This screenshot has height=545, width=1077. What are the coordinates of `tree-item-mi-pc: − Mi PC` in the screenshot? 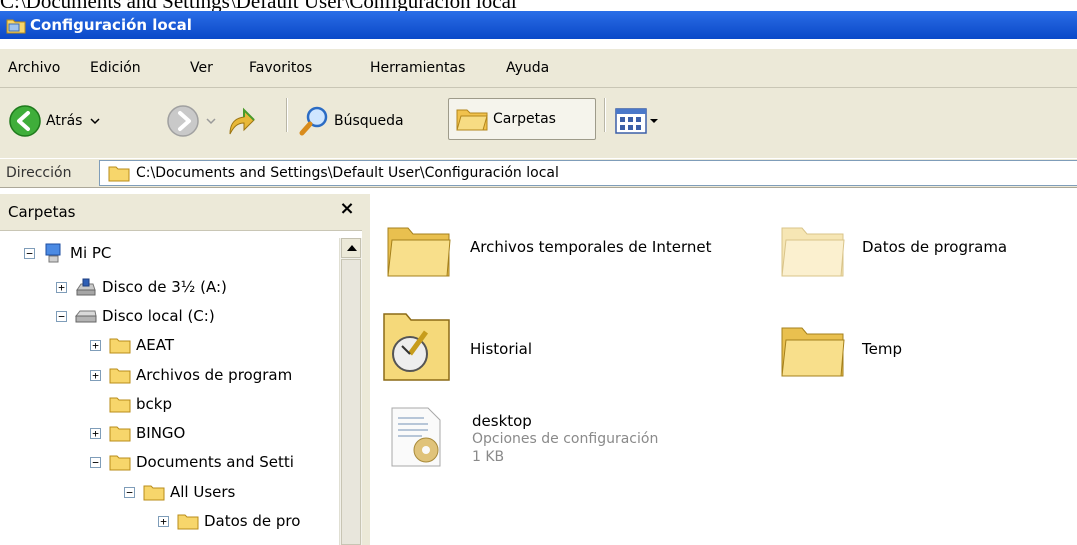 It's located at (67, 253).